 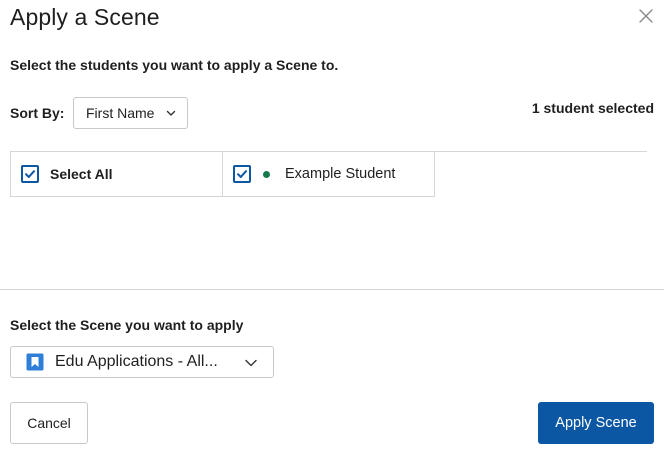 I want to click on student-checkbox, so click(x=242, y=174).